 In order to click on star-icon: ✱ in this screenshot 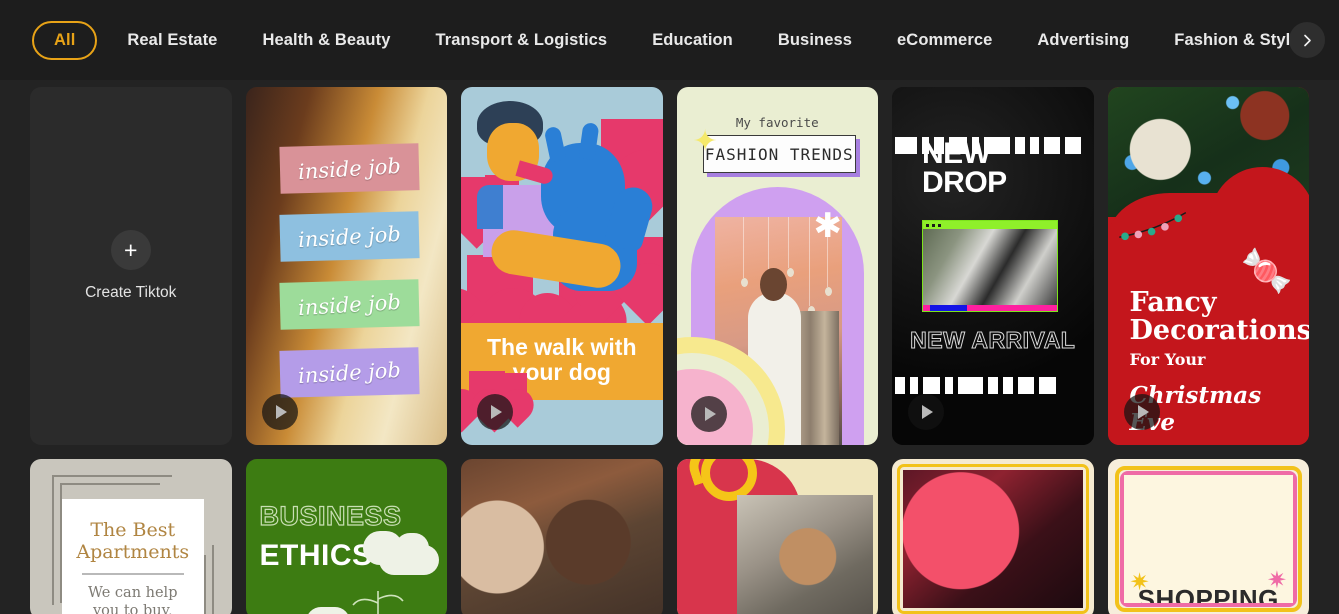, I will do `click(828, 226)`.